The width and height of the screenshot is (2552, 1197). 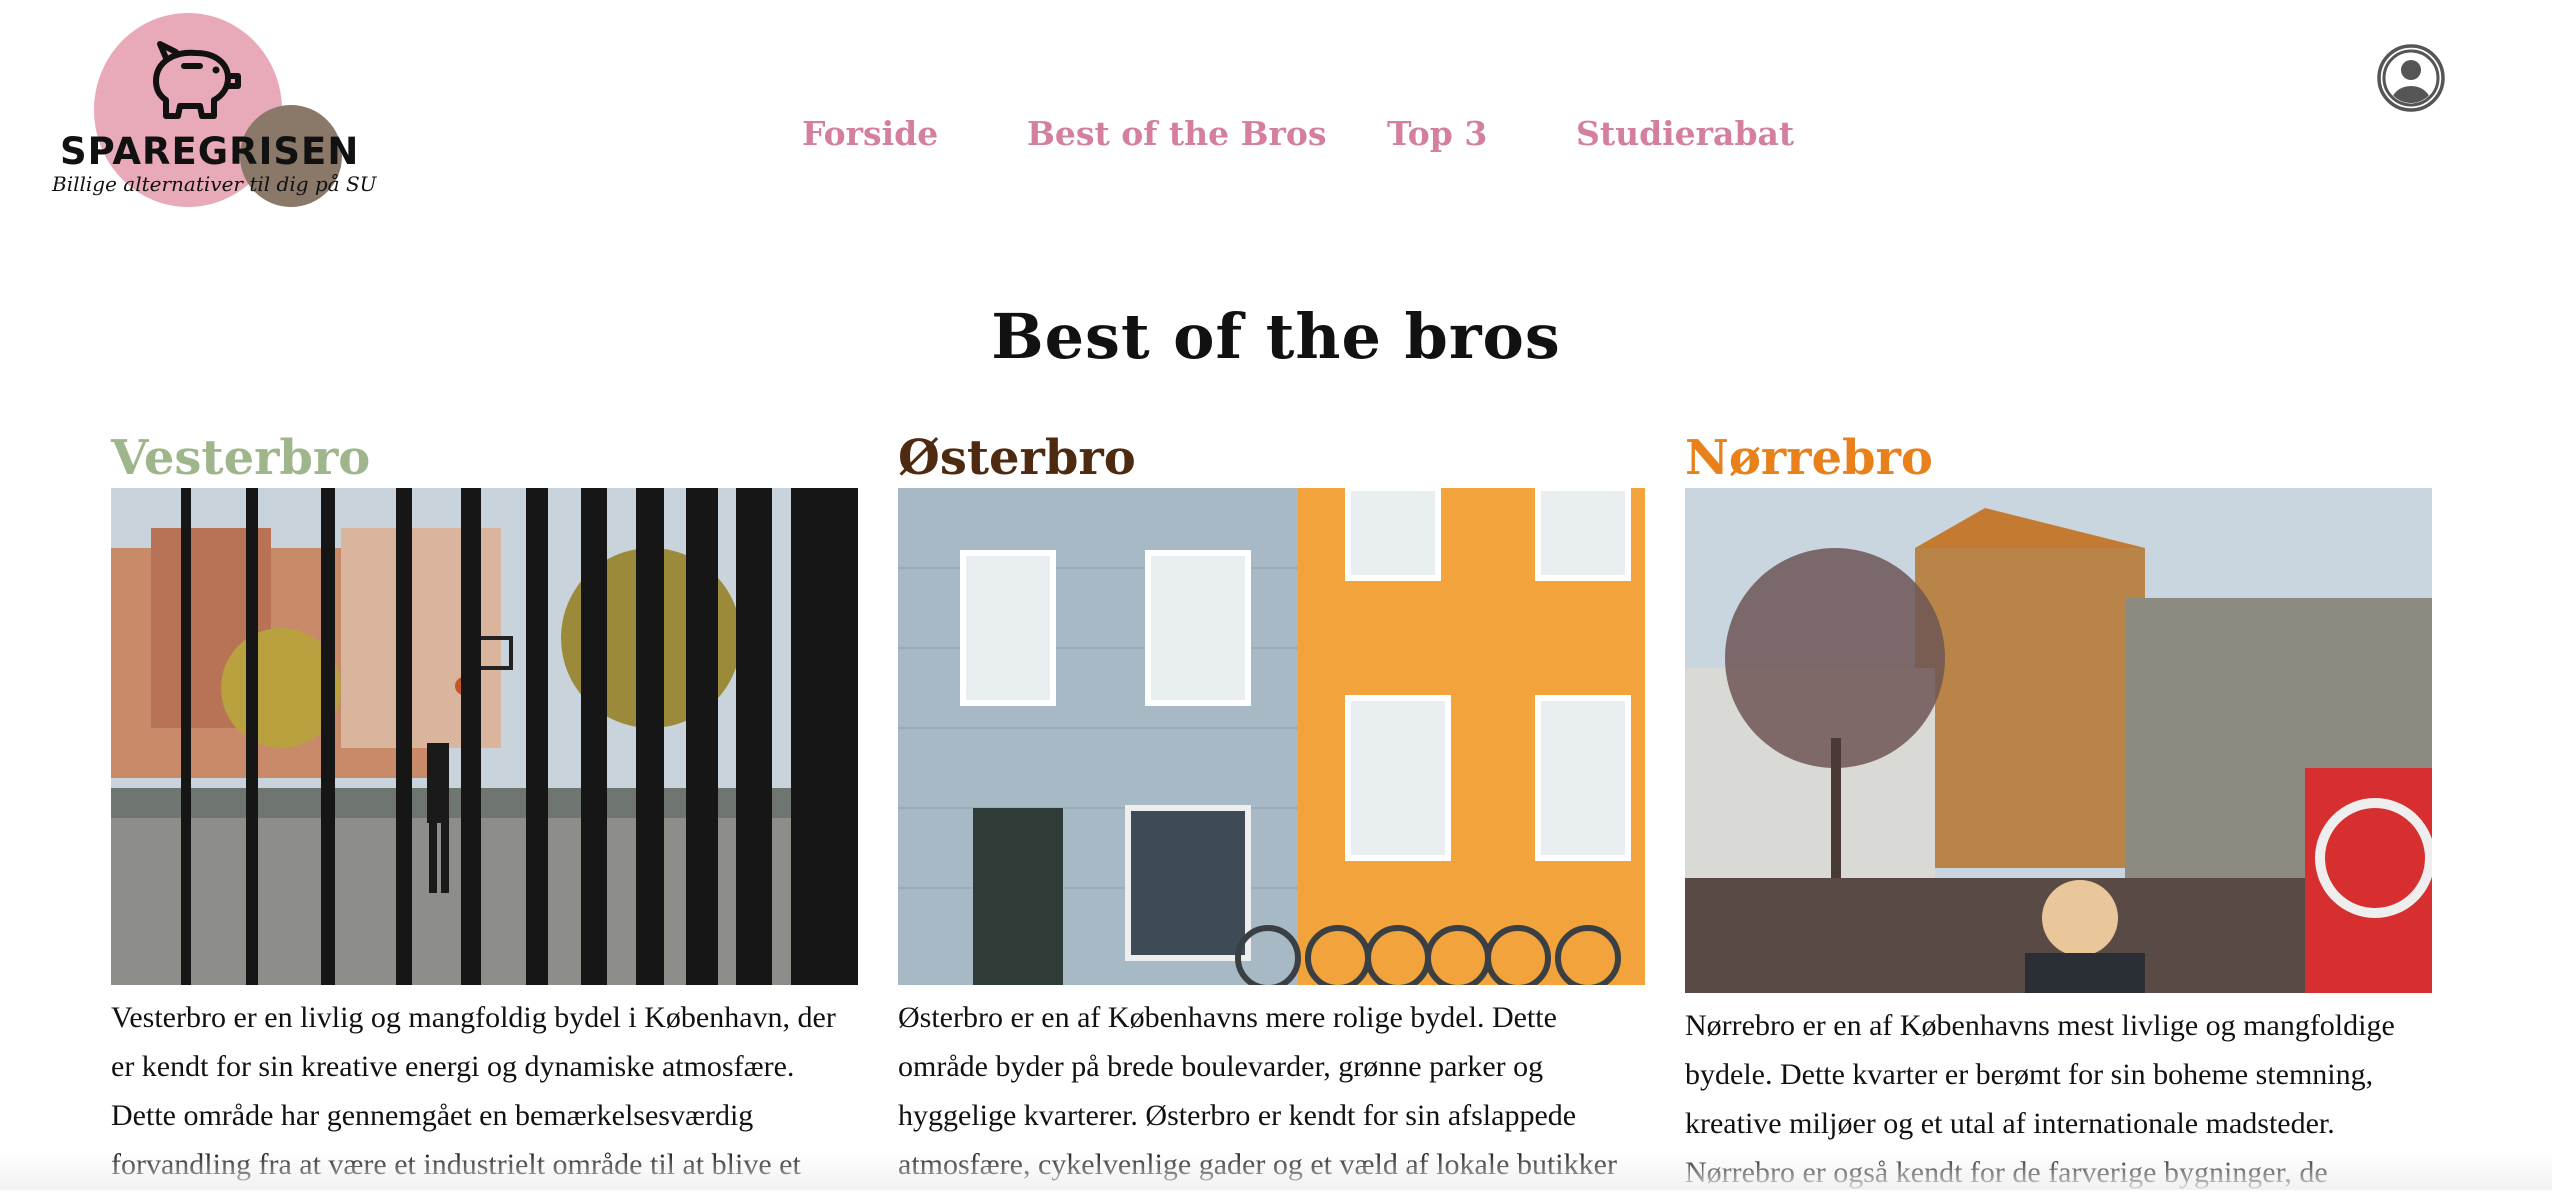 I want to click on logo-brand-text: SPAREGRISEN, so click(x=210, y=151).